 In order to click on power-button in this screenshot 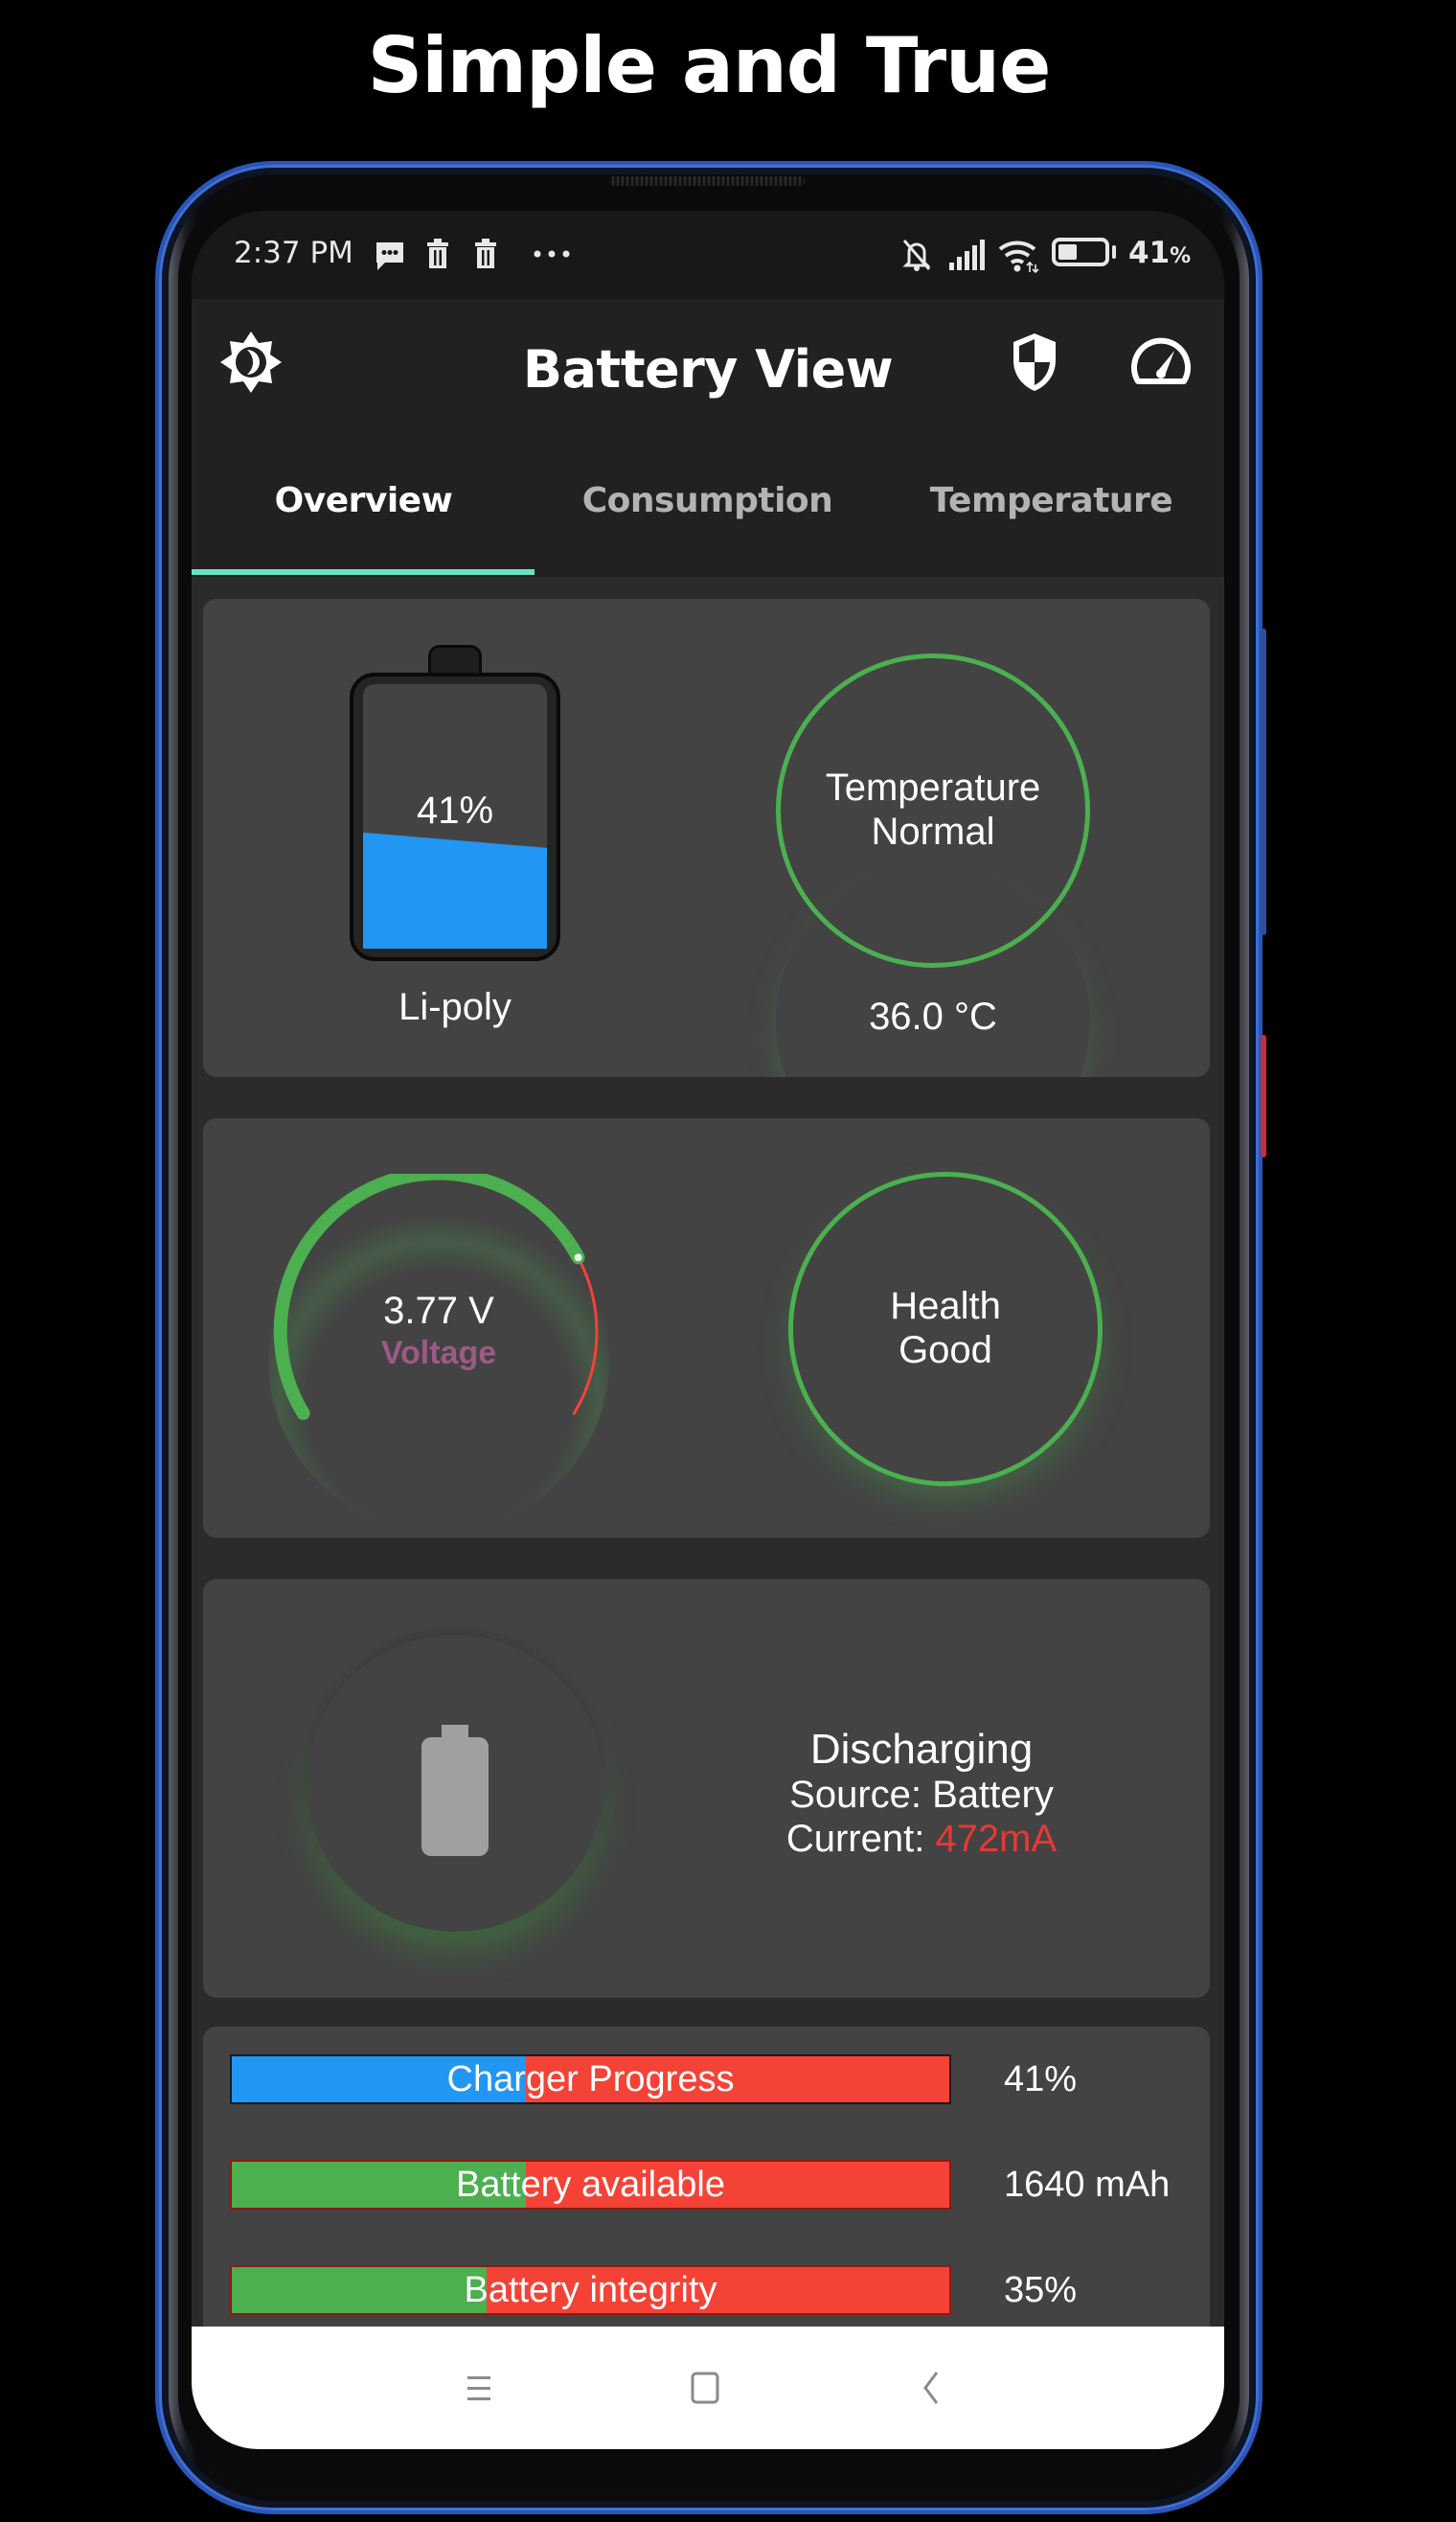, I will do `click(1263, 1096)`.